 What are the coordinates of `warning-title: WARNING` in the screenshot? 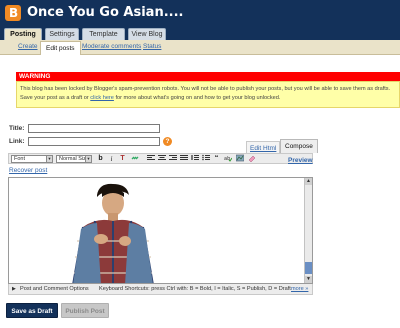 It's located at (208, 76).